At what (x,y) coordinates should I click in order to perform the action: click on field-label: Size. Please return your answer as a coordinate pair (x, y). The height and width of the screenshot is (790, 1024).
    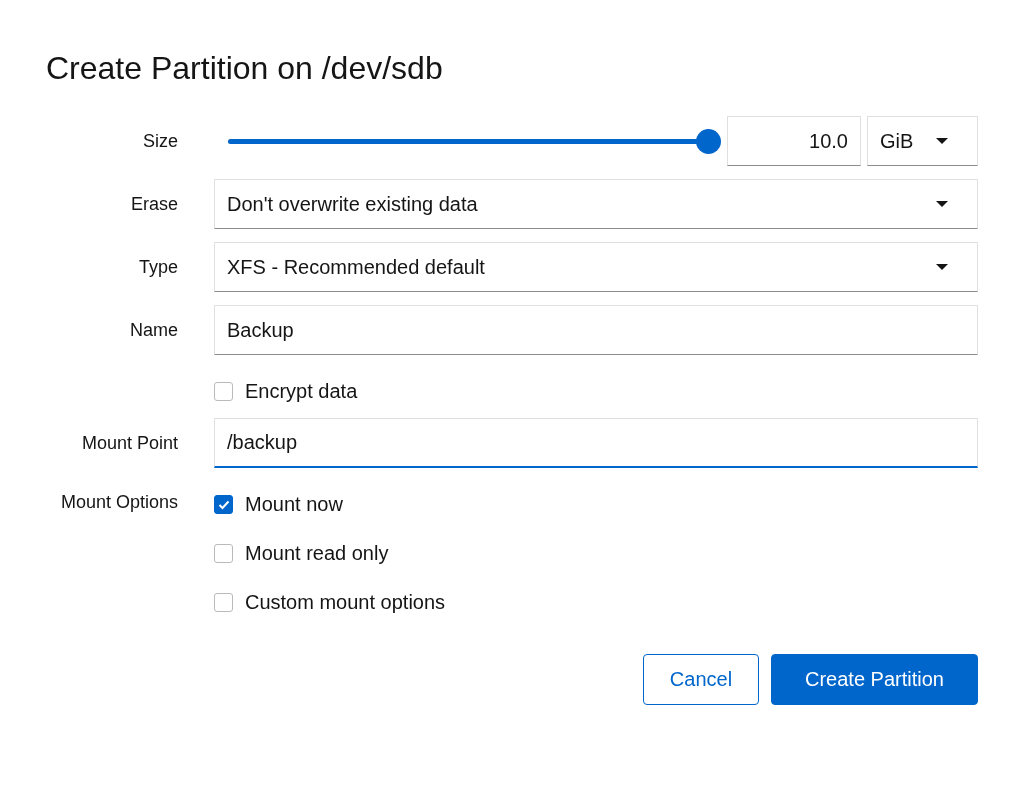
    Looking at the image, I should click on (160, 141).